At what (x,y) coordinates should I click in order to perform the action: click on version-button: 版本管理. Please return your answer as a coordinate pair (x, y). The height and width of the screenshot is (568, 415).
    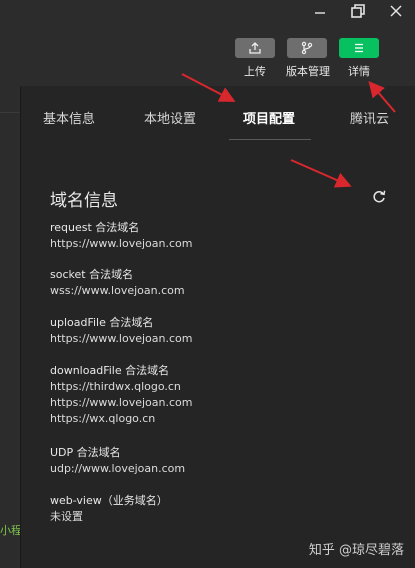
    Looking at the image, I should click on (308, 58).